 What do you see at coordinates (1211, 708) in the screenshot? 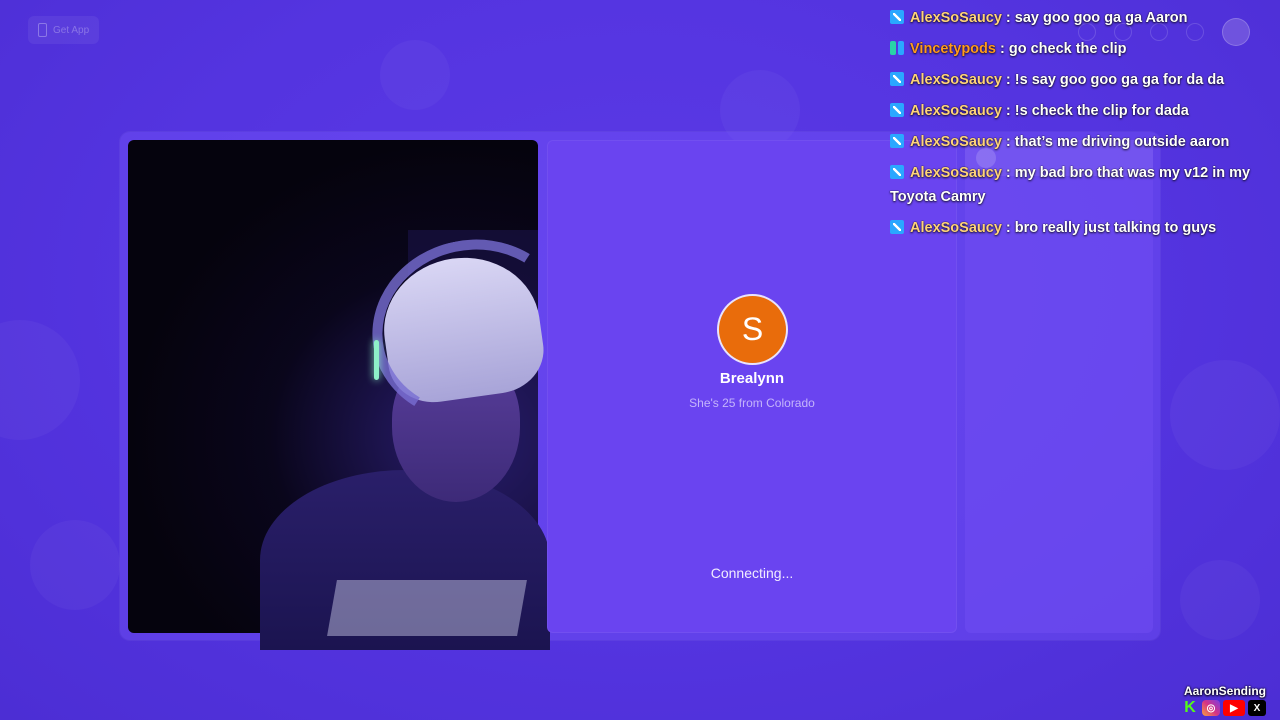
I see `instagram-icon: ◎` at bounding box center [1211, 708].